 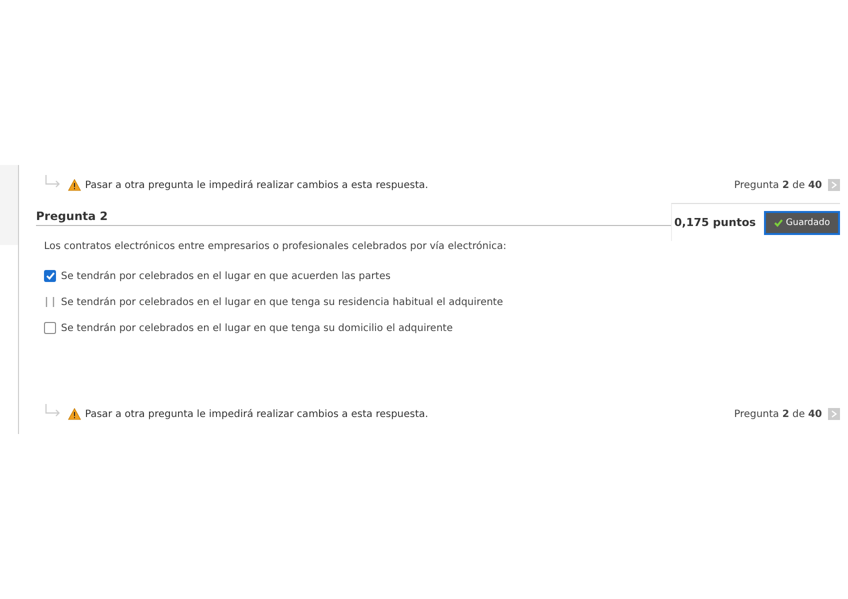 What do you see at coordinates (257, 328) in the screenshot?
I see `answer-option: Se tendrán por celebrados en el lugar en que tenga su domicilio el adquirente` at bounding box center [257, 328].